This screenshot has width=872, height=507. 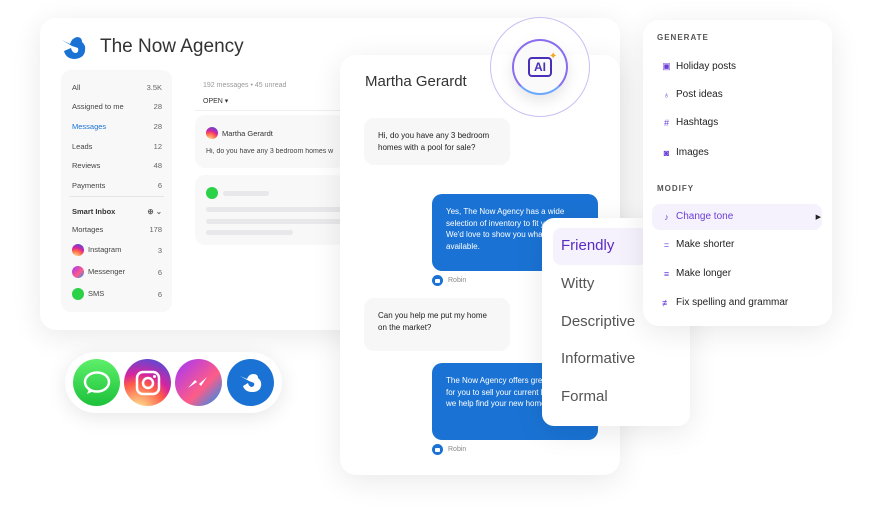 What do you see at coordinates (117, 211) in the screenshot?
I see `smart-inbox-header: Smart Inbox ⊕ ⌄` at bounding box center [117, 211].